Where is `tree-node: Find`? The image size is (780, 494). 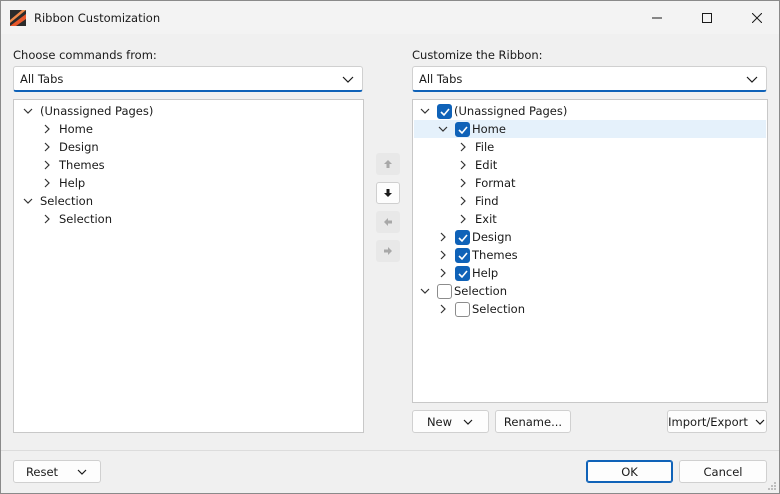 tree-node: Find is located at coordinates (478, 201).